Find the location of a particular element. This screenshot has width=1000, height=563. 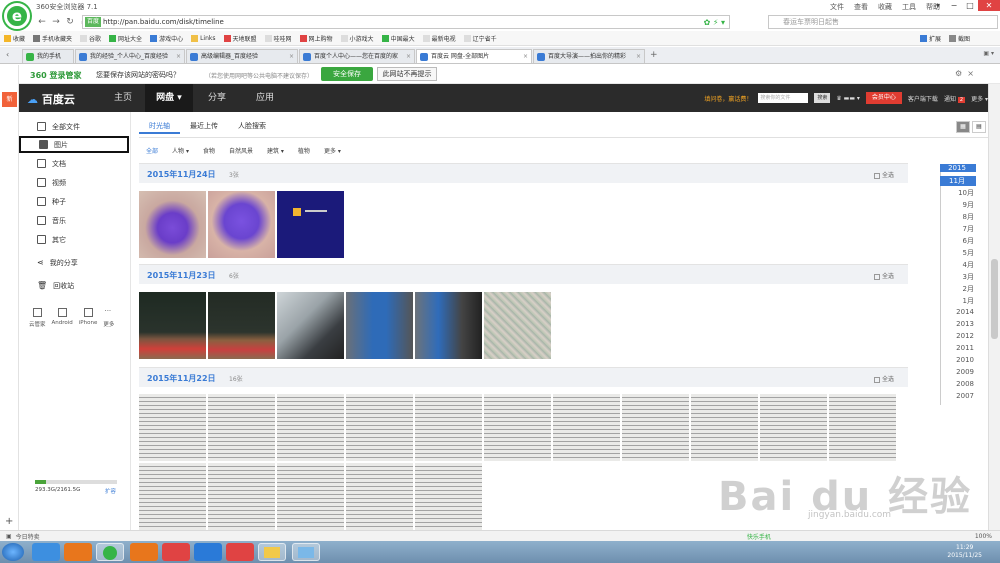

taskbar-taobao-icon is located at coordinates (144, 552).